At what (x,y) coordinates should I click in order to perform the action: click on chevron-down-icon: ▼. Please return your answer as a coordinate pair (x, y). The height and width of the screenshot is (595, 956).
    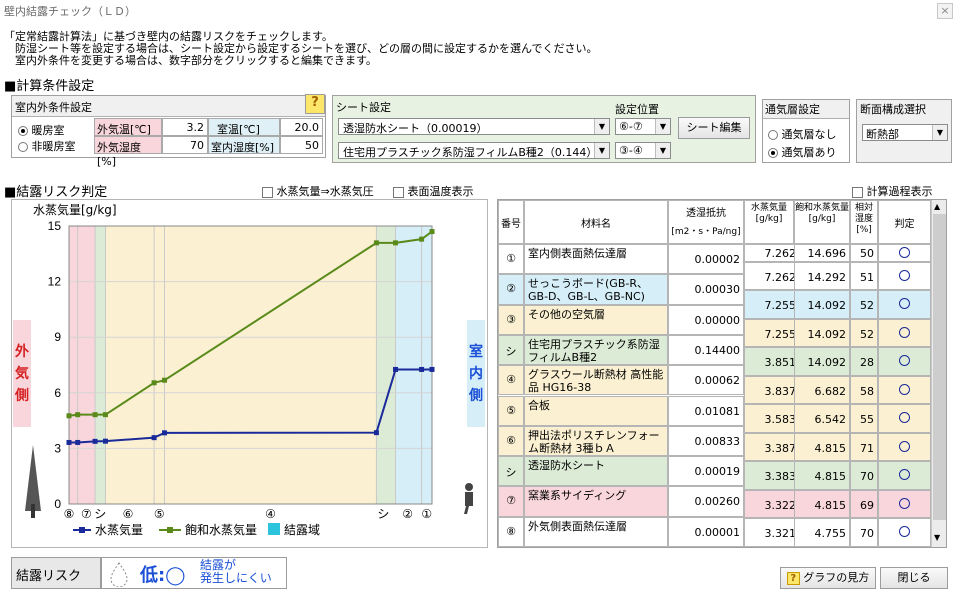
    Looking at the image, I should click on (939, 132).